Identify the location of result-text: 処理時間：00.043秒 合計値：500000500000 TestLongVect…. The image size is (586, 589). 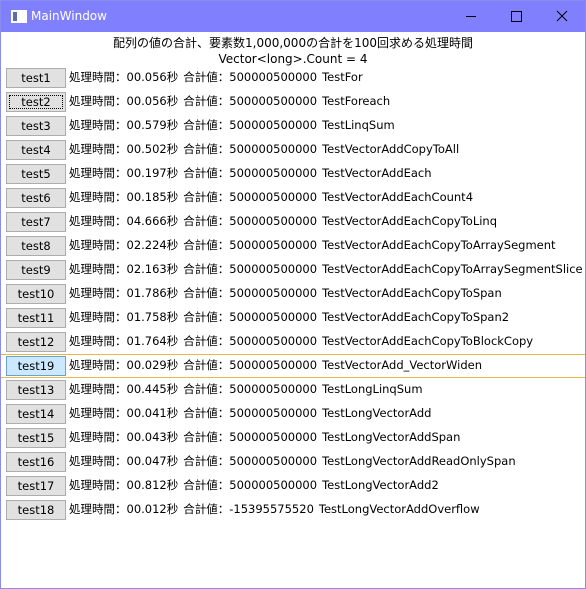
(267, 437).